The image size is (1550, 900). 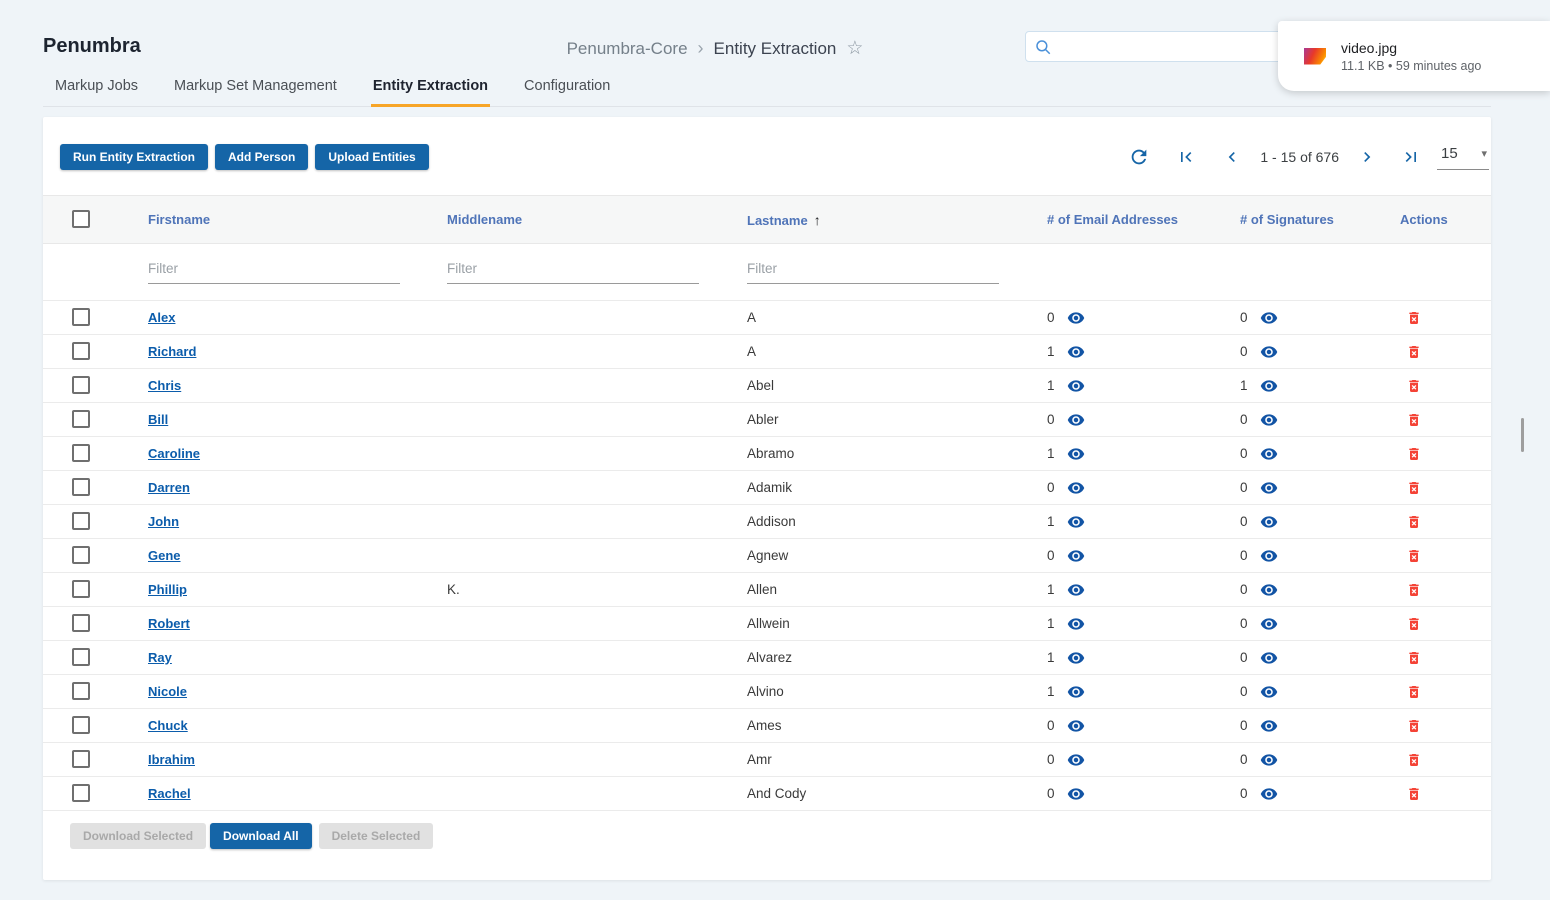 I want to click on column-header-emails: # of Email Addresses, so click(x=1143, y=220).